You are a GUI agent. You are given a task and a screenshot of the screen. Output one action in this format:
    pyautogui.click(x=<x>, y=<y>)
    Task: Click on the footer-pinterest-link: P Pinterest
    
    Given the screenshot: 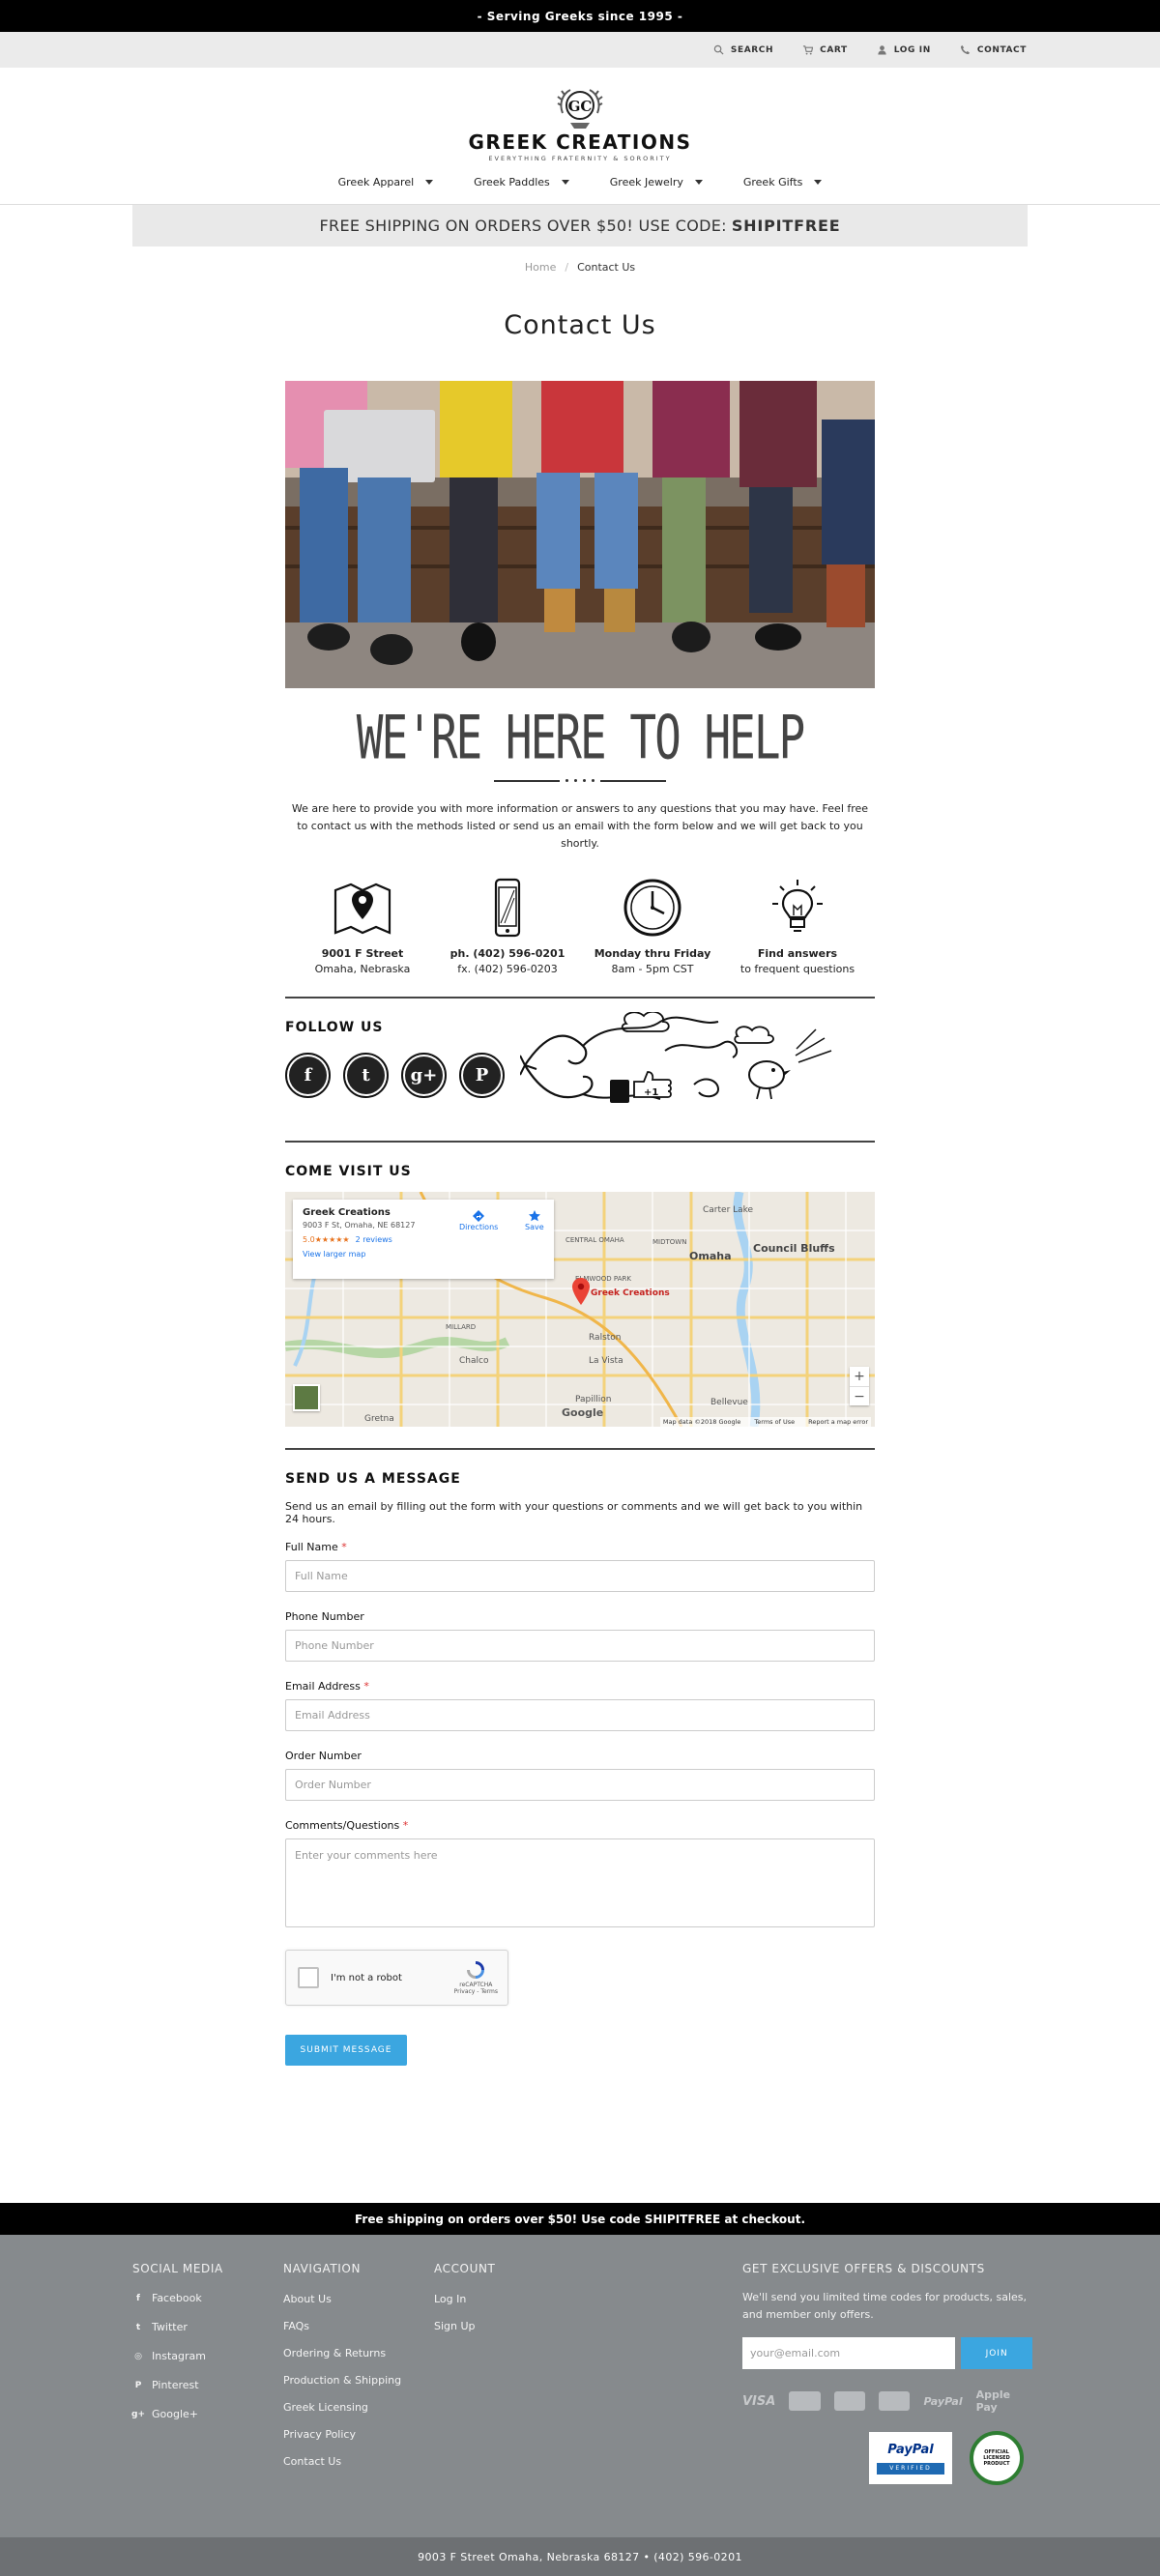 What is the action you would take?
    pyautogui.click(x=177, y=2385)
    